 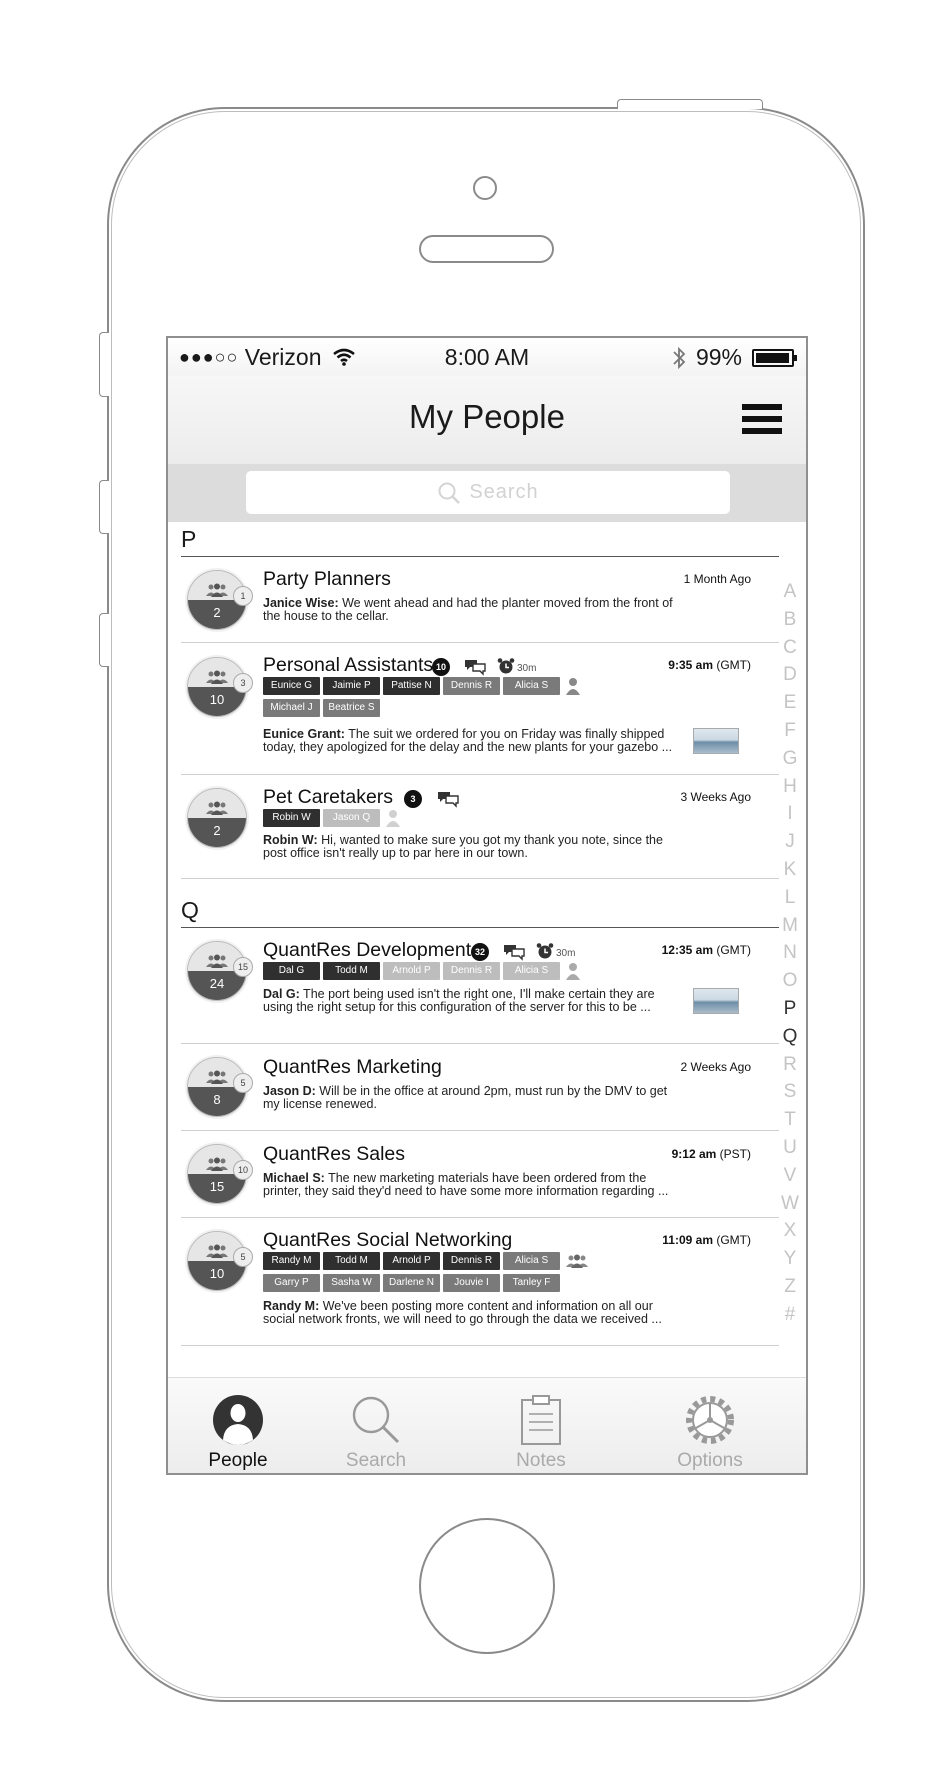 I want to click on index-letter: K, so click(x=790, y=870).